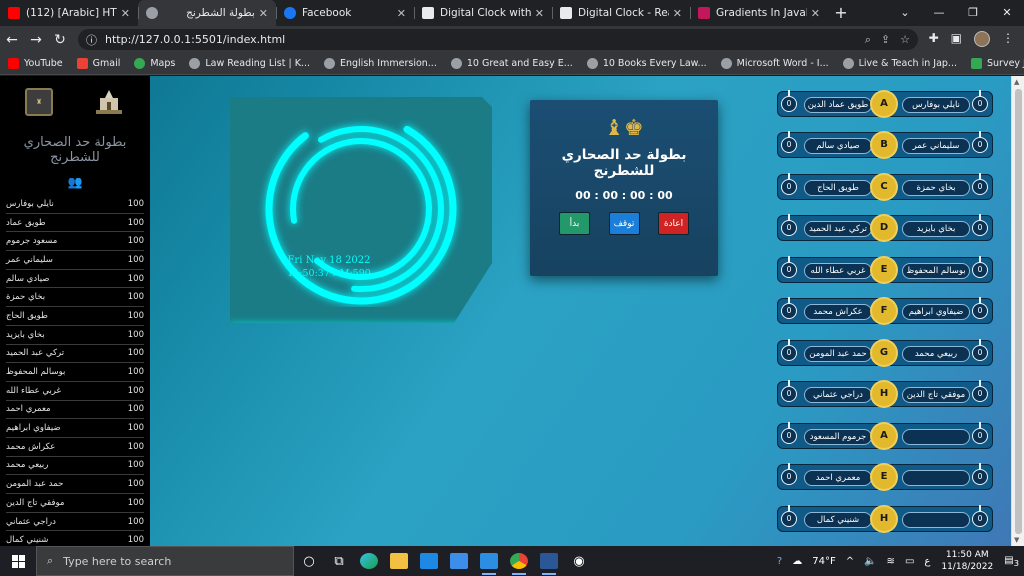  Describe the element at coordinates (832, 518) in the screenshot. I see `left-slot: 0 شنيني كمال` at that location.